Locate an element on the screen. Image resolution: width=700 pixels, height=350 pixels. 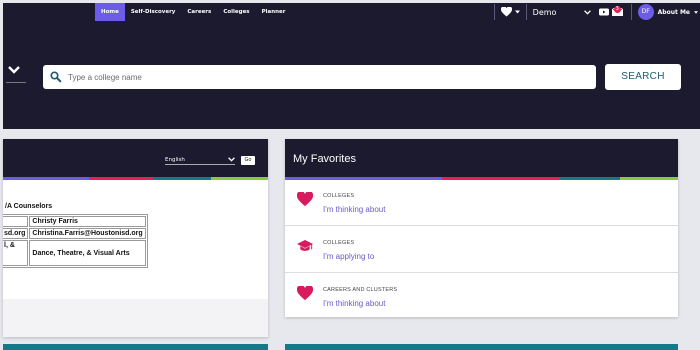
language-select-value: English is located at coordinates (175, 159).